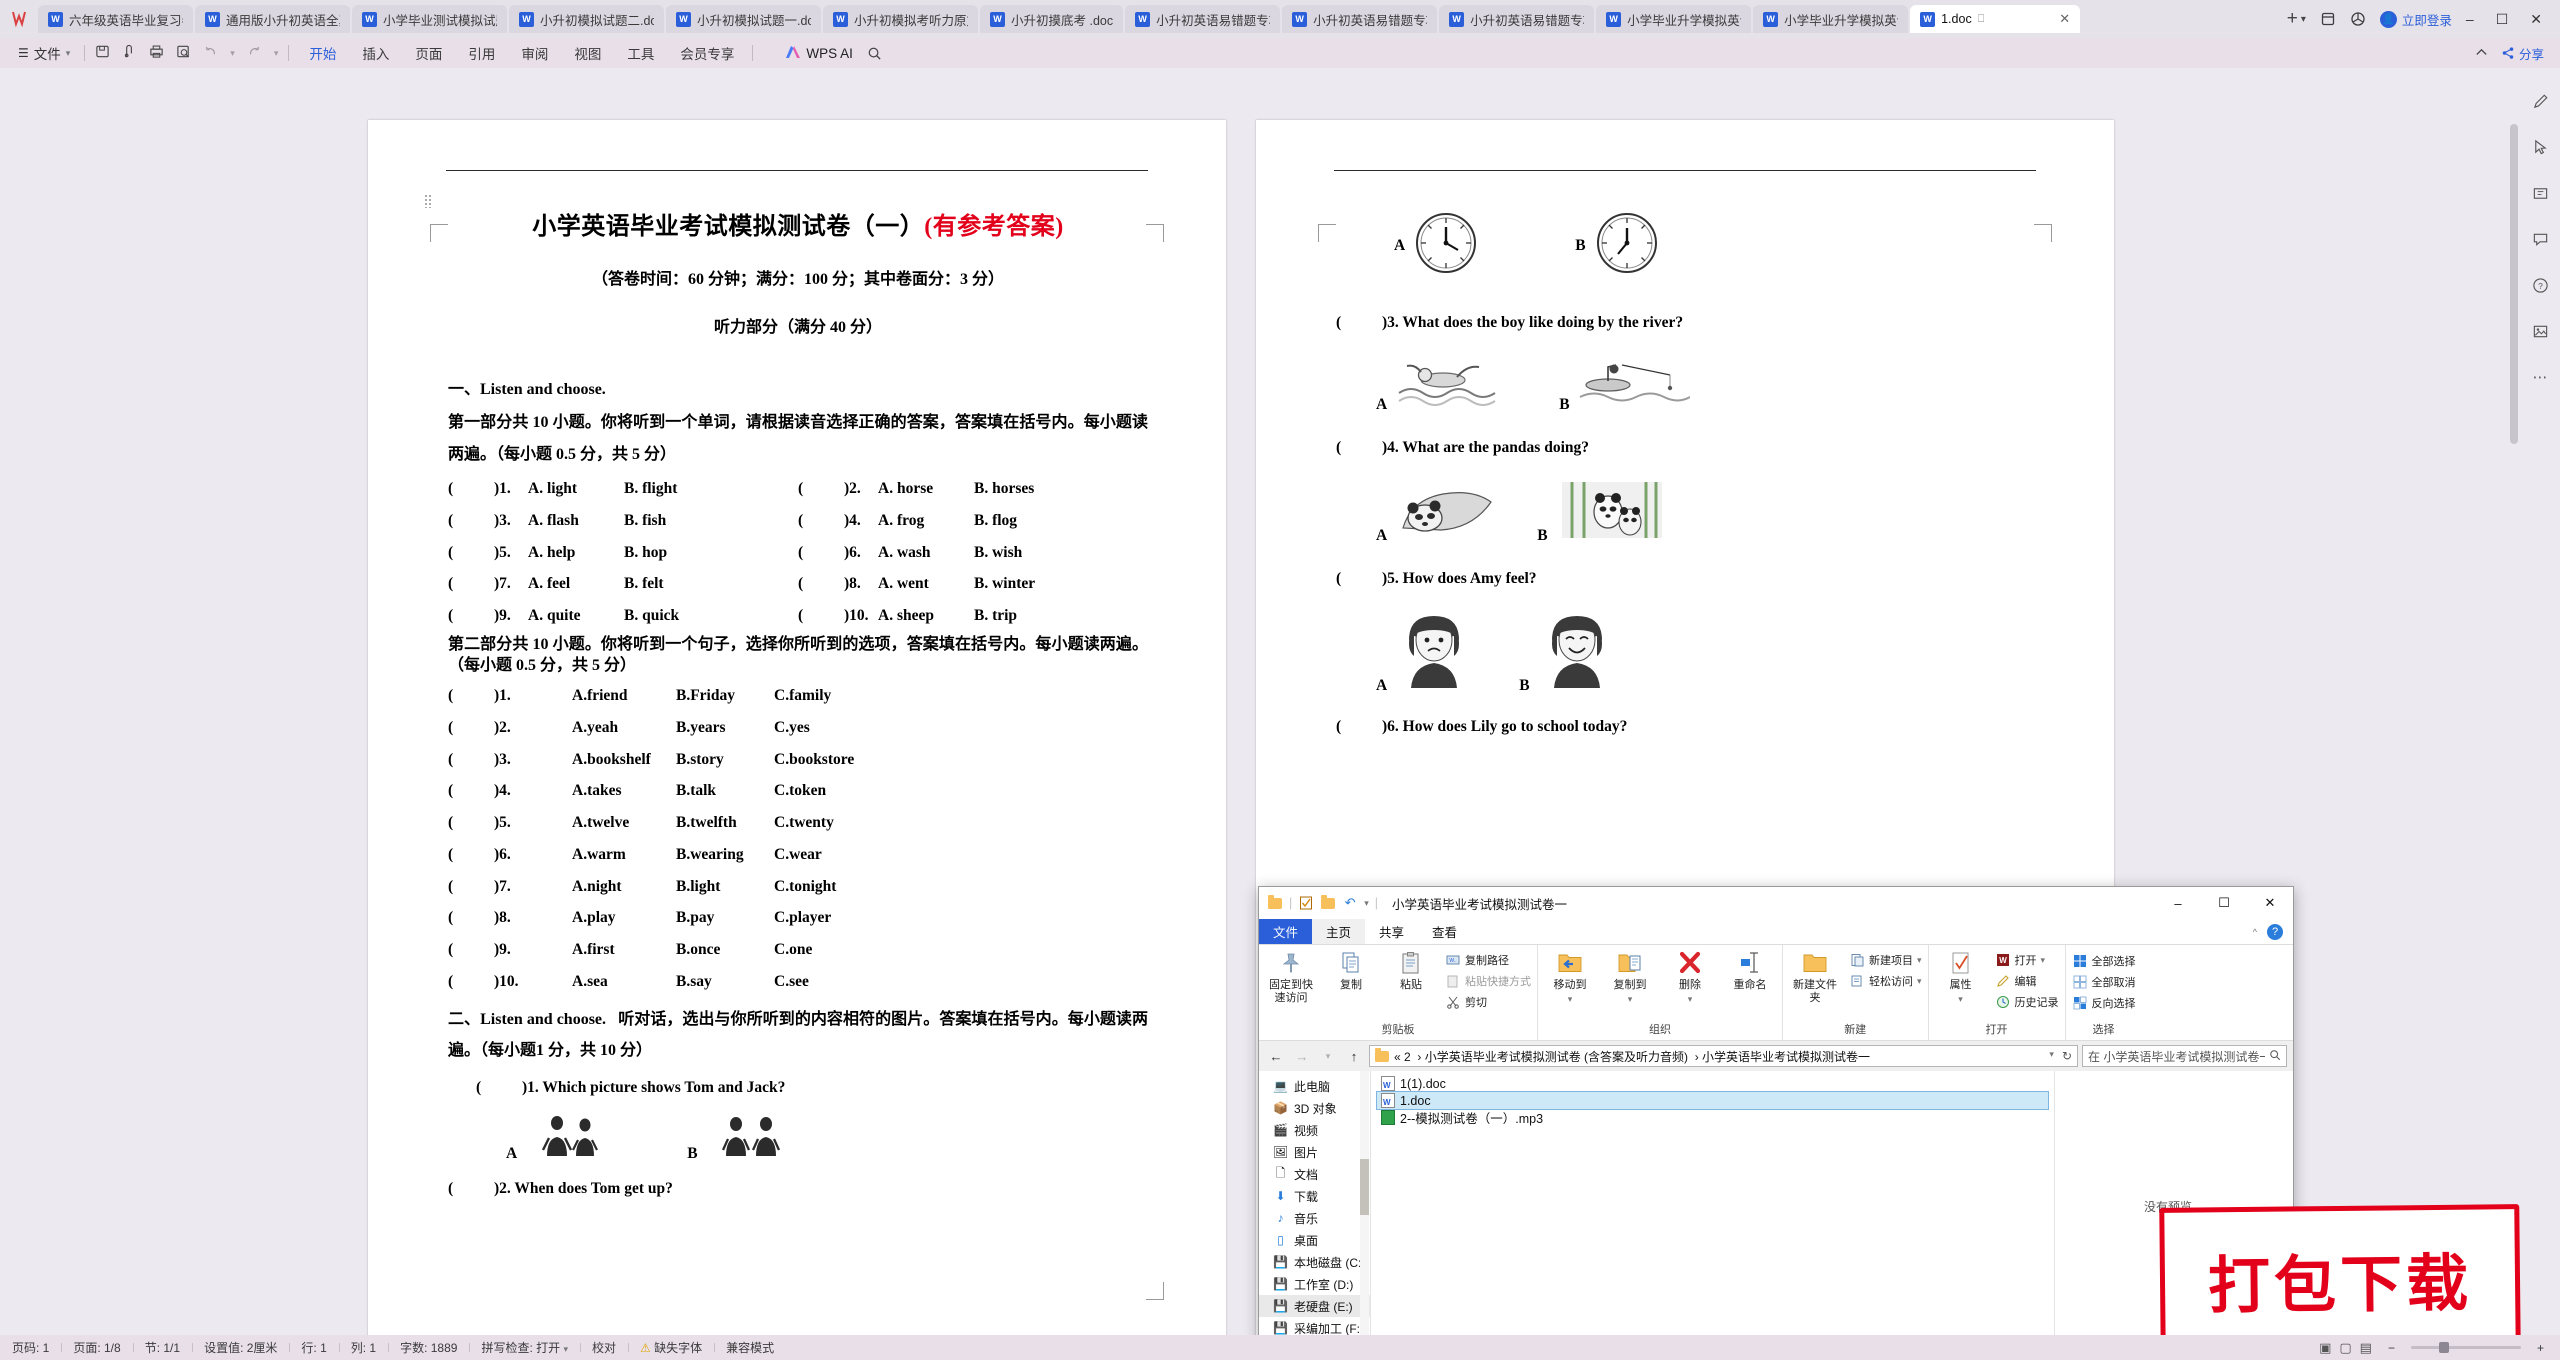 The image size is (2560, 1360). Describe the element at coordinates (272, 19) in the screenshot. I see `doc-tab-1: W 通用版小升初英语全真` at that location.